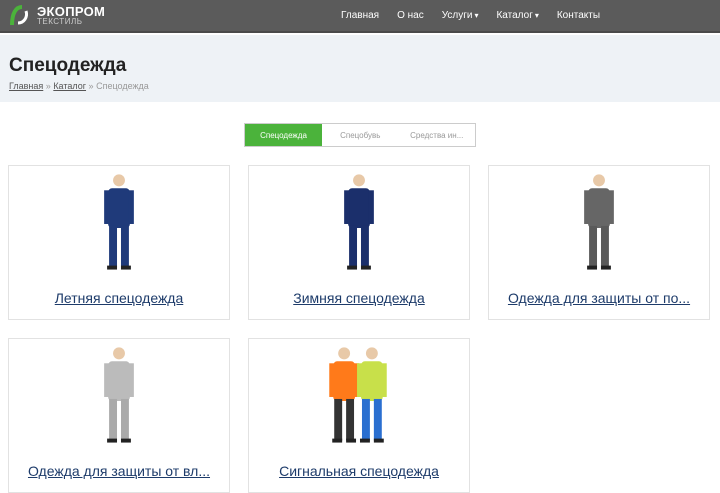 This screenshot has height=493, width=720. I want to click on nav-catalog-label: Каталог, so click(514, 15).